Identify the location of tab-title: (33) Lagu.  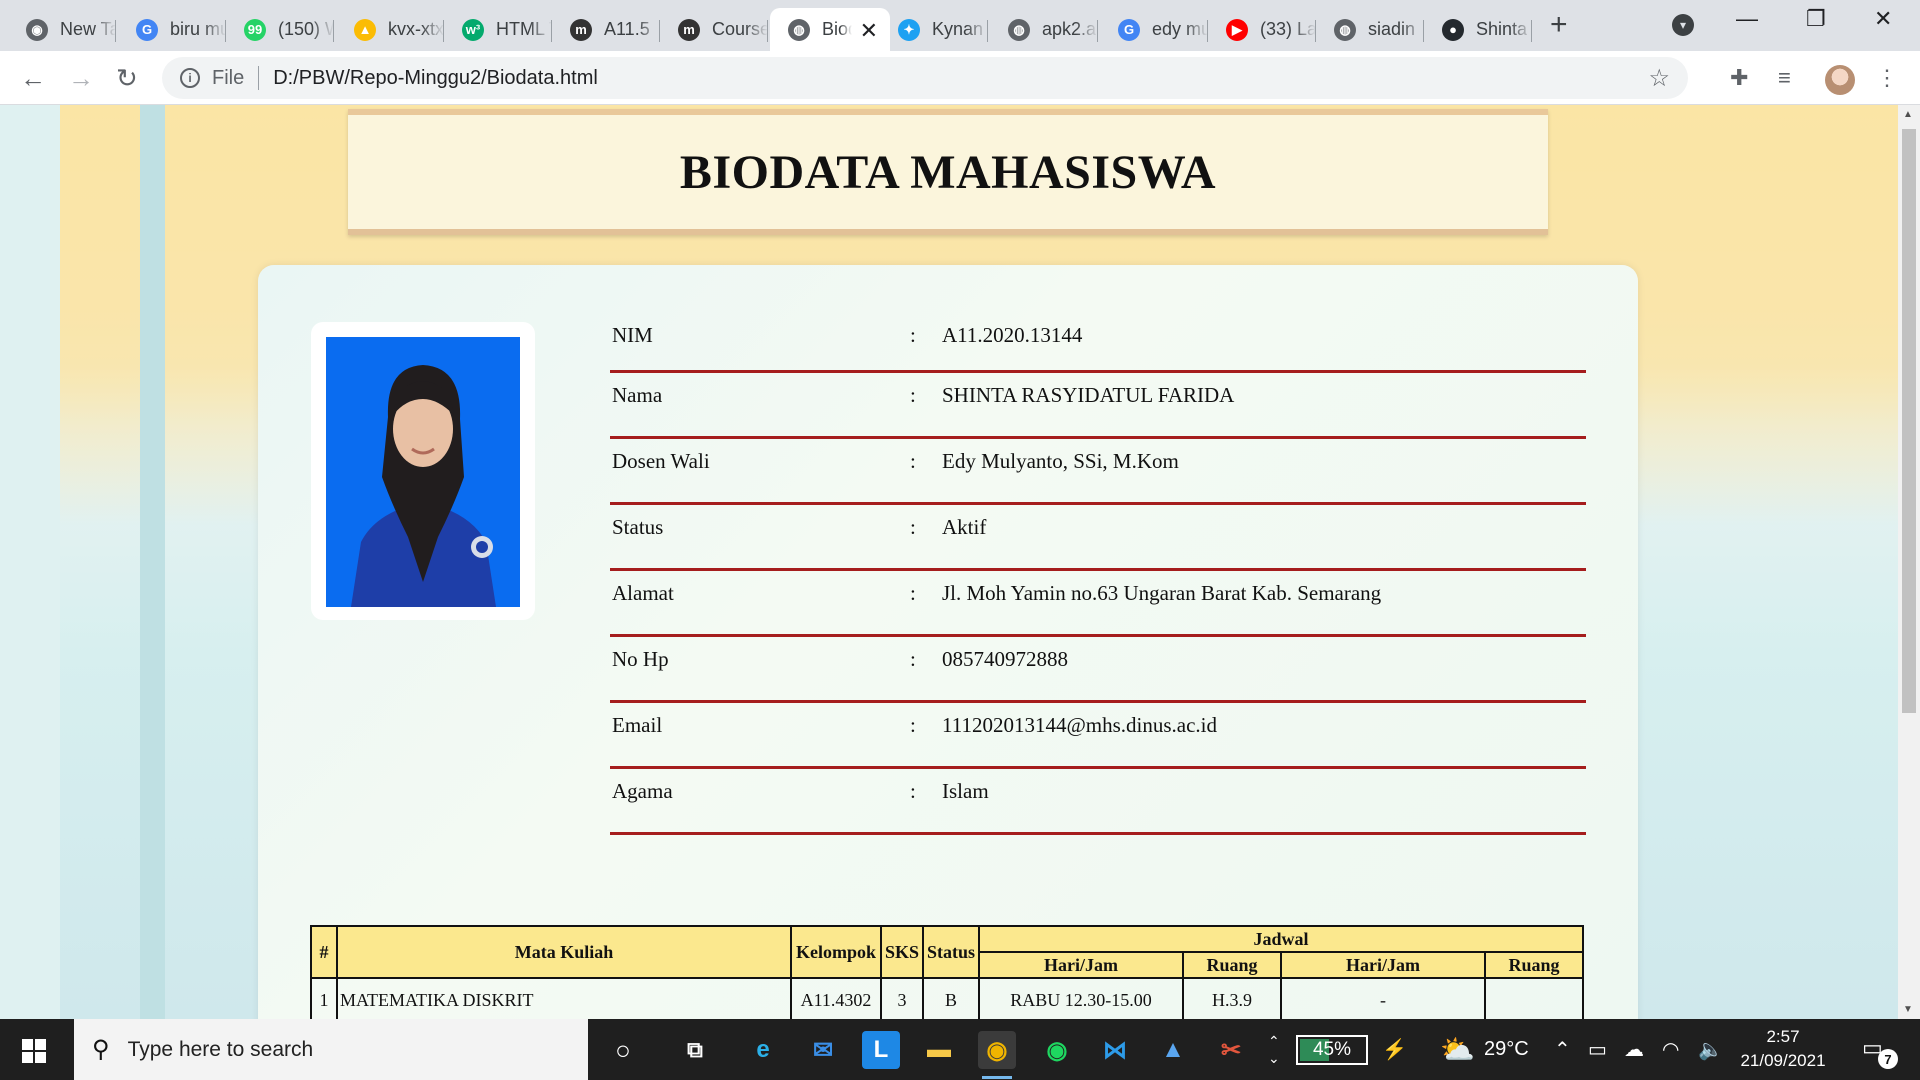
(1288, 29).